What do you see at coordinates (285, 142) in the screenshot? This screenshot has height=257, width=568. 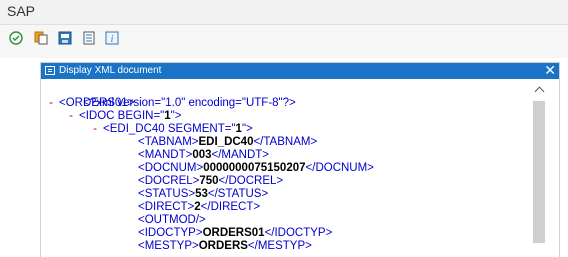 I see `xml-close-tag: </TABNAM>` at bounding box center [285, 142].